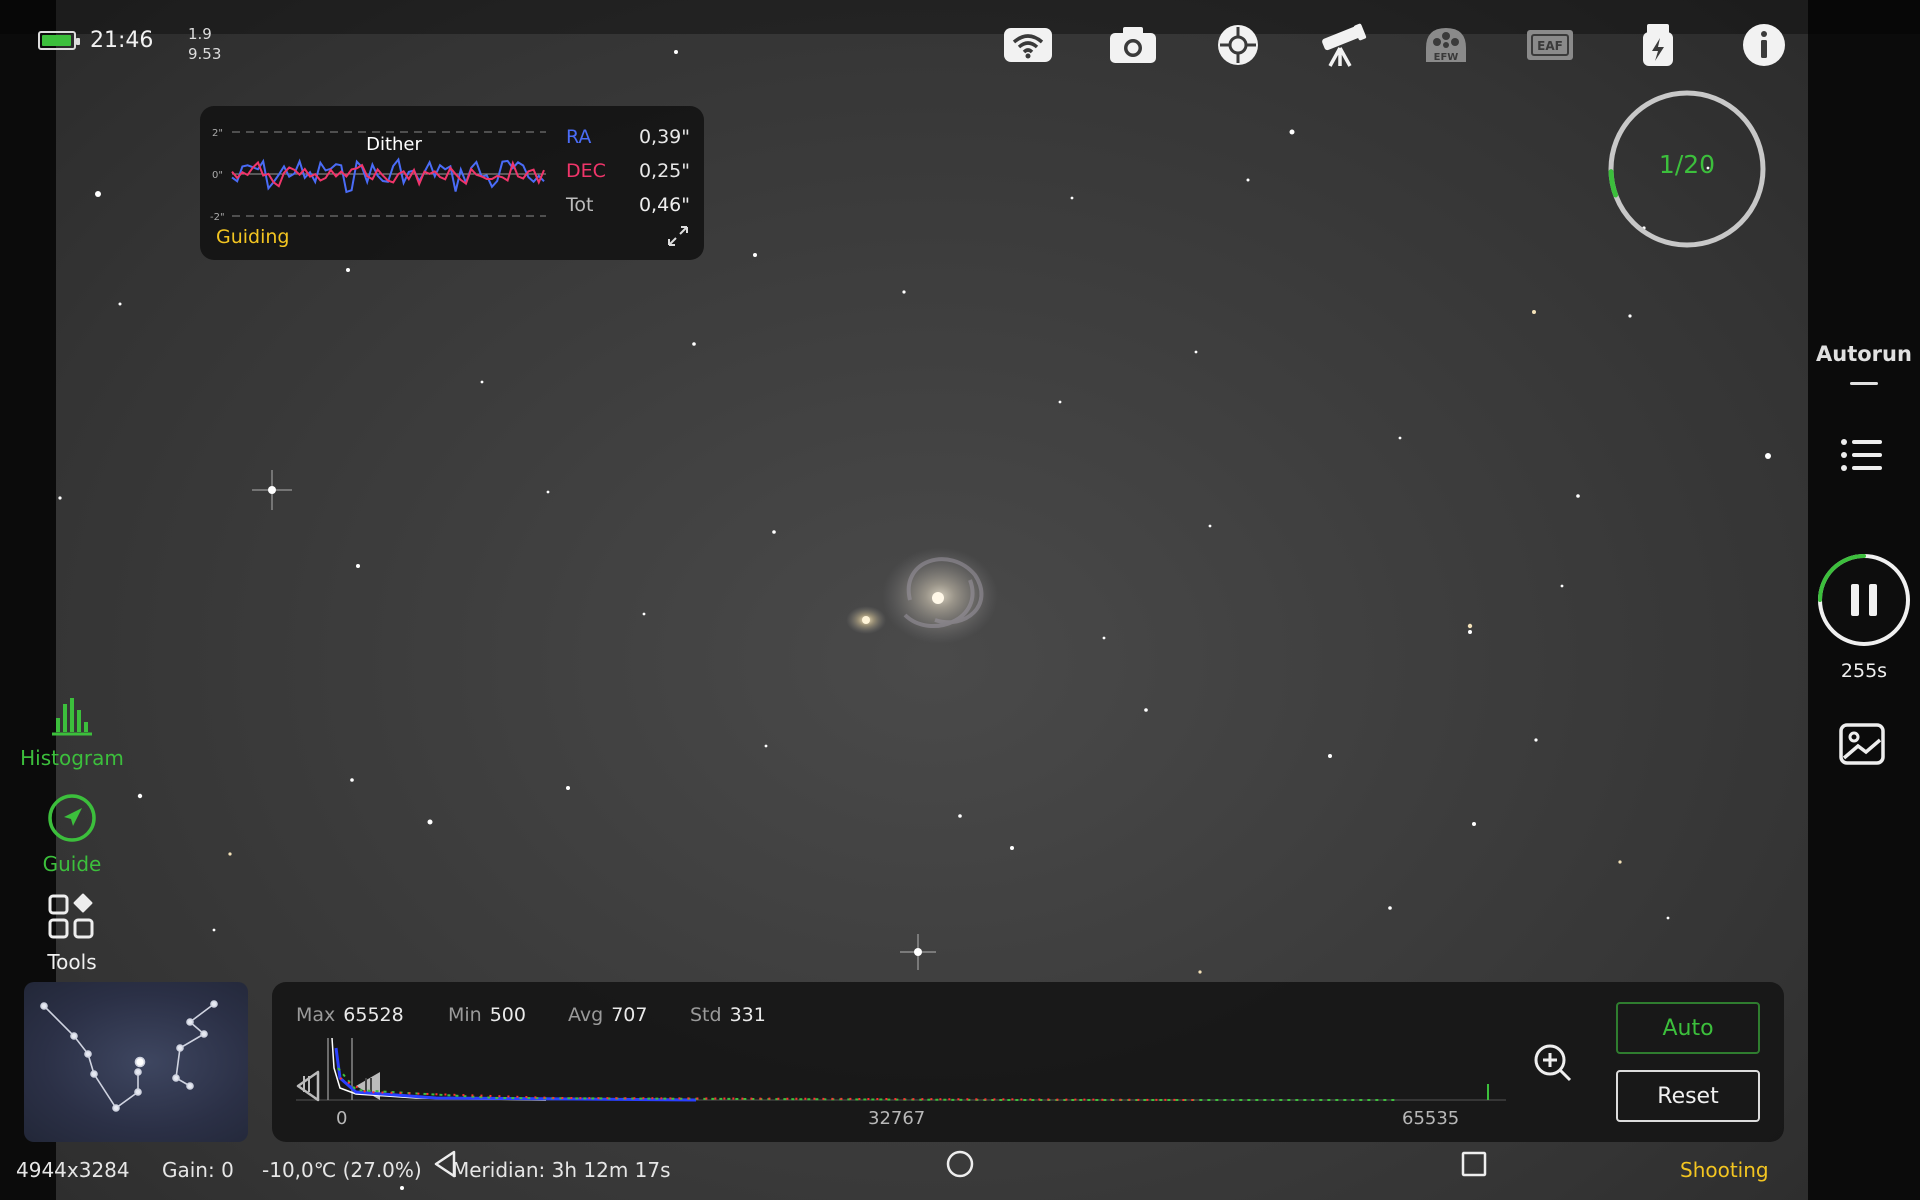 This screenshot has height=1200, width=1920. Describe the element at coordinates (628, 205) in the screenshot. I see `tot-row: Tot 0,46"` at that location.